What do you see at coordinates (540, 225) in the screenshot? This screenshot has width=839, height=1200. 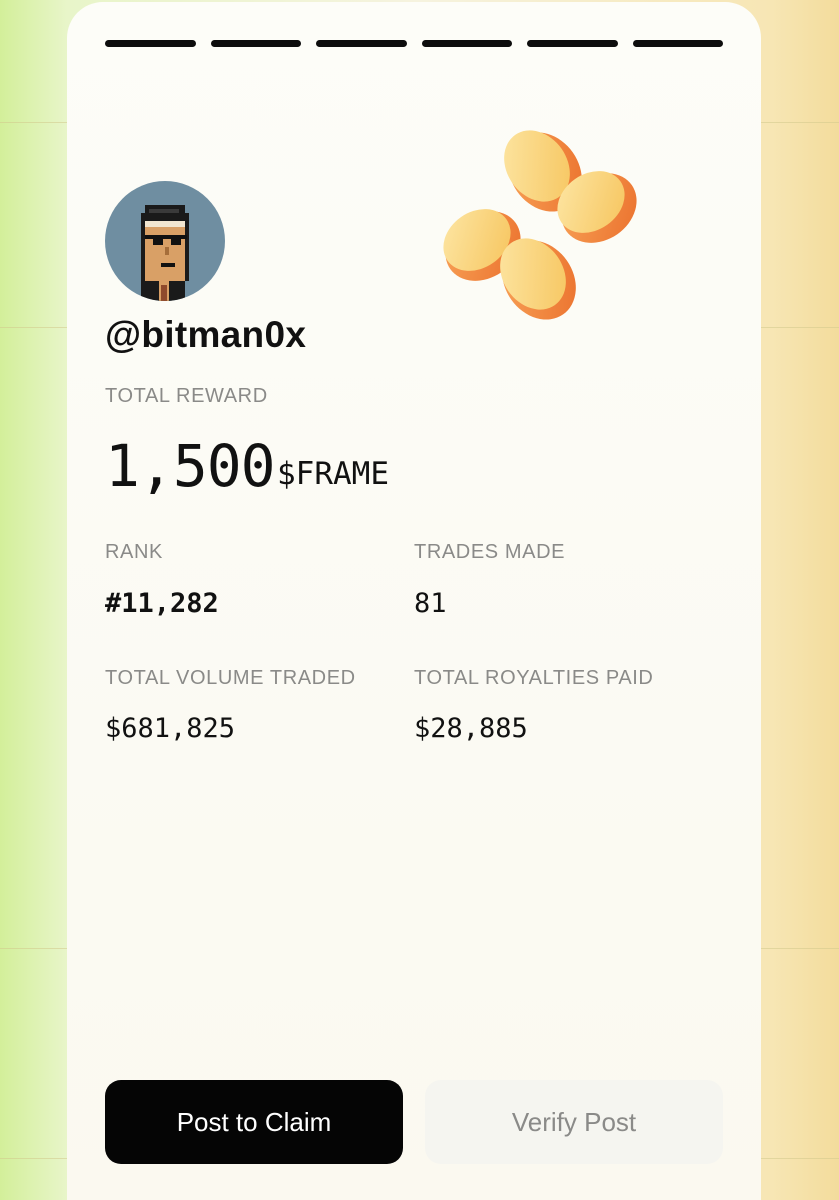 I see `four-petal-logo-icon` at bounding box center [540, 225].